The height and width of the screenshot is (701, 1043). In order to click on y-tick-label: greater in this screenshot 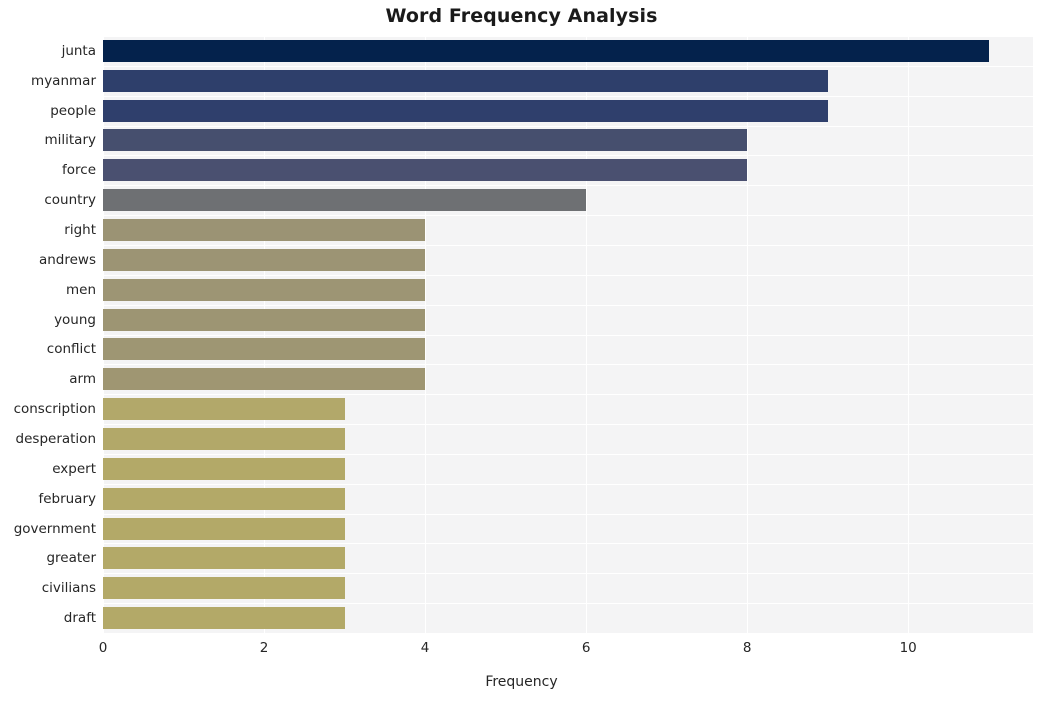, I will do `click(71, 558)`.